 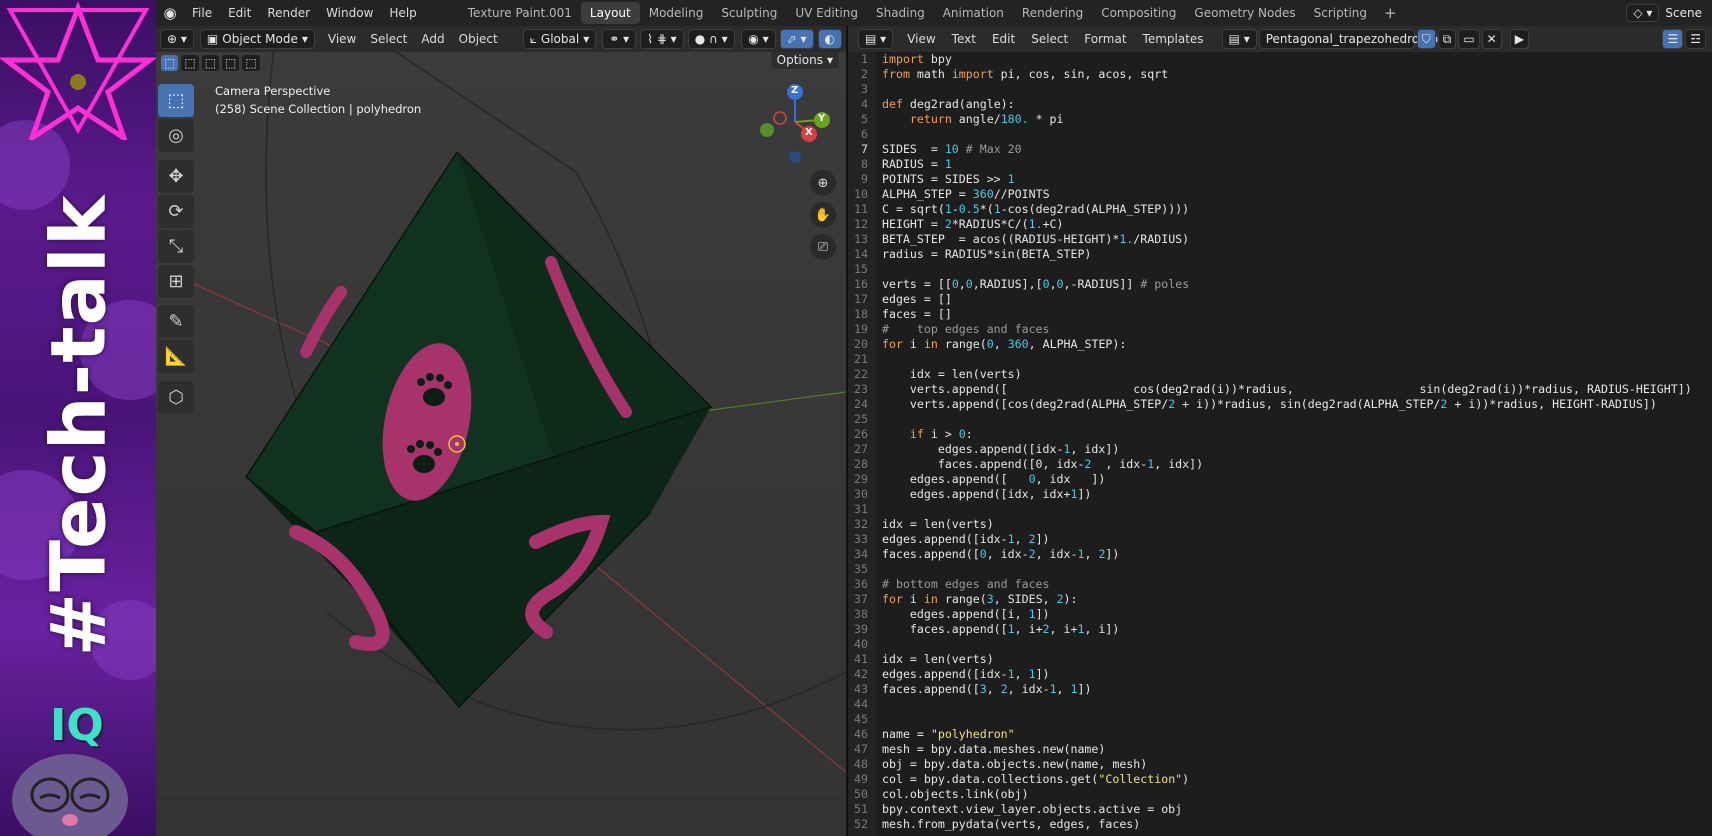 What do you see at coordinates (876, 39) in the screenshot?
I see `editor-type-dropdown: ▤ ▾` at bounding box center [876, 39].